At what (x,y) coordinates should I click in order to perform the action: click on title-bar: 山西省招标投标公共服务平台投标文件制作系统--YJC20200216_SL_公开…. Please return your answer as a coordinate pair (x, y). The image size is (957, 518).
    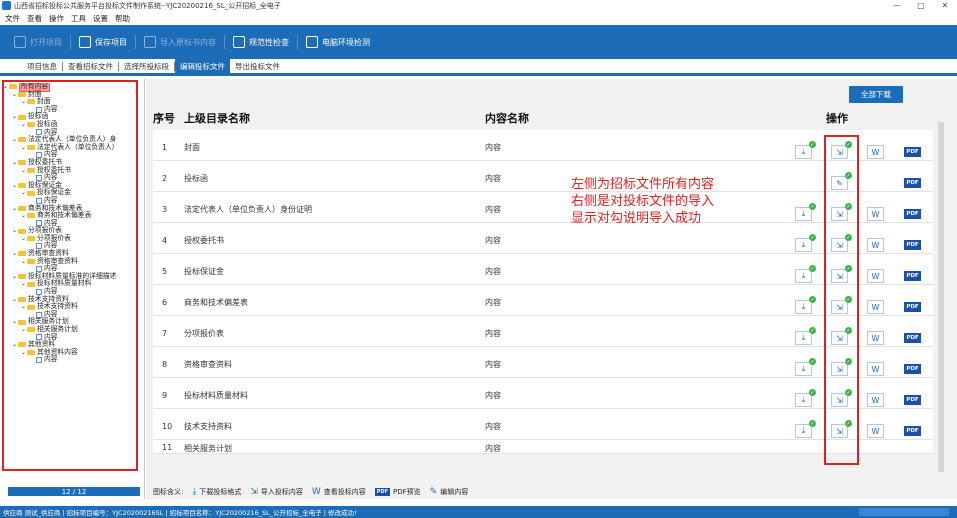
    Looking at the image, I should click on (478, 5).